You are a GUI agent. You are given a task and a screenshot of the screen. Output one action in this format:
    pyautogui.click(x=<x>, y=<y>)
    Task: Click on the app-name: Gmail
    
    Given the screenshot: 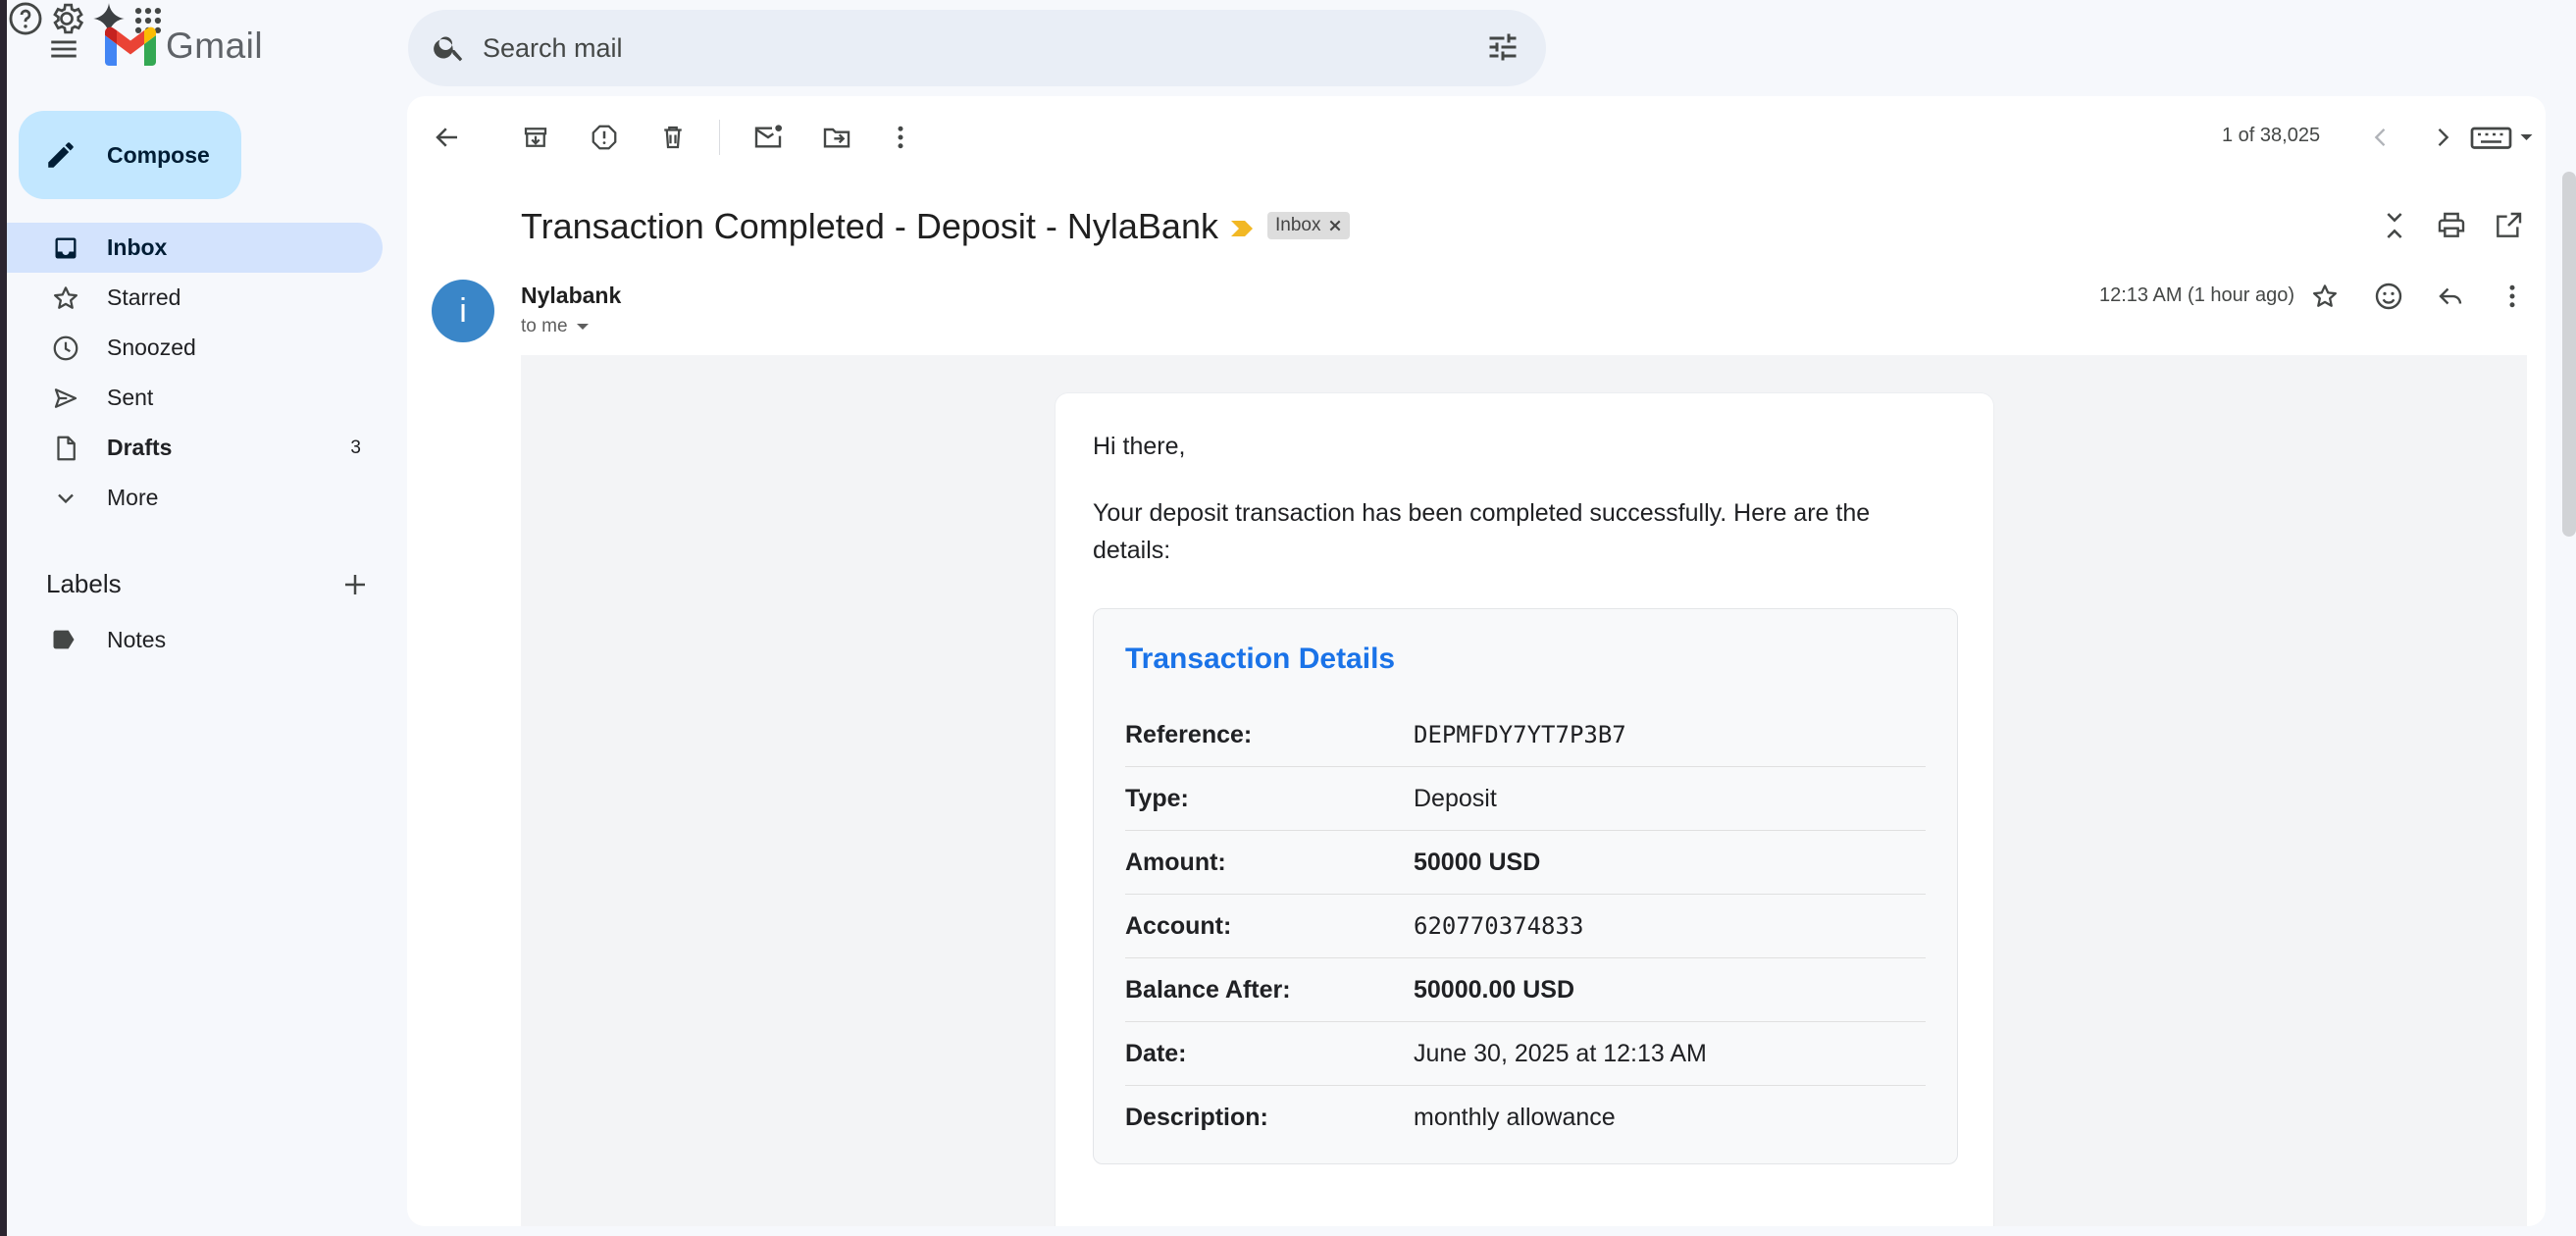 What is the action you would take?
    pyautogui.click(x=215, y=46)
    